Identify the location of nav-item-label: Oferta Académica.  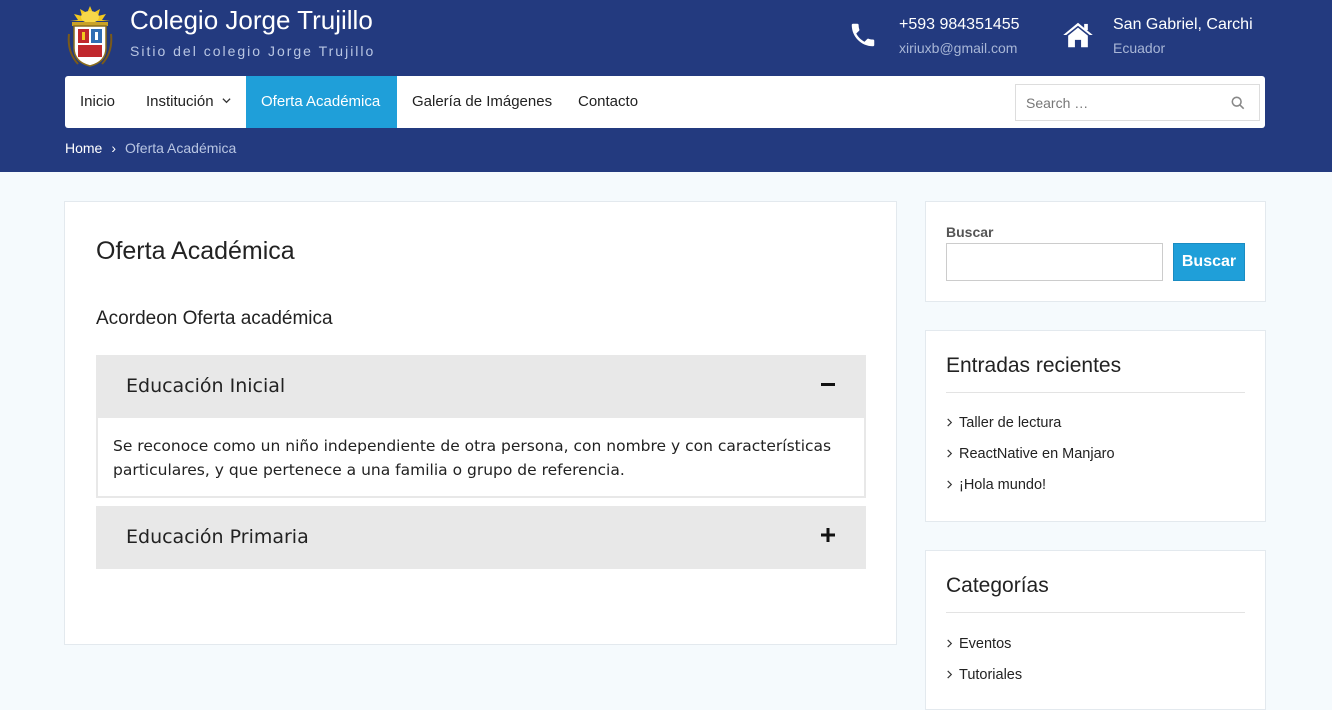
(321, 101).